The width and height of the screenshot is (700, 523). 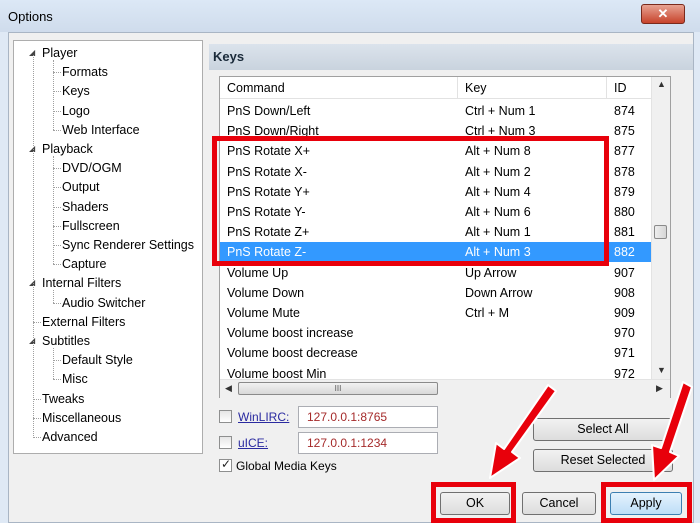 I want to click on scroll-up-icon: ▲, so click(x=661, y=84).